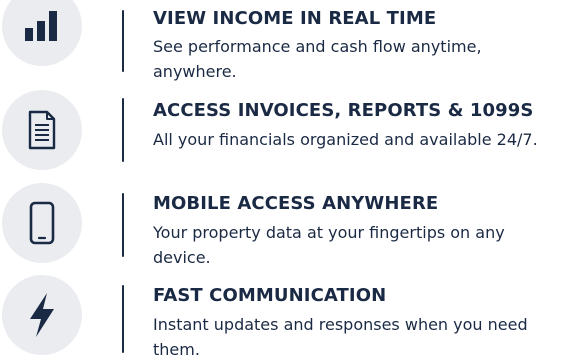 The height and width of the screenshot is (361, 572). I want to click on document-icon, so click(42, 130).